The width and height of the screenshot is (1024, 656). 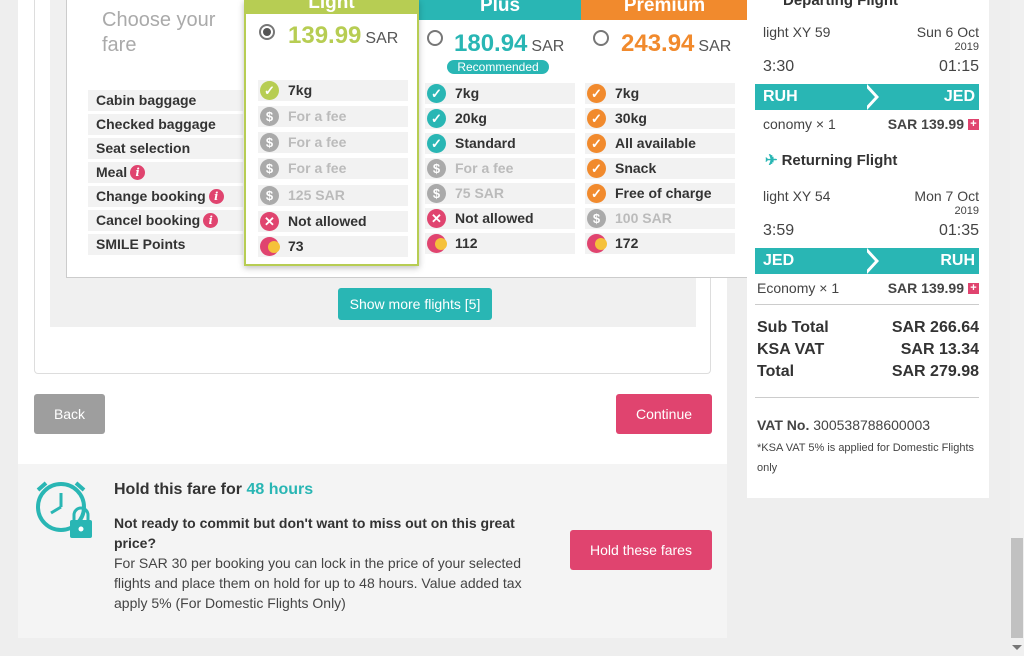 What do you see at coordinates (660, 218) in the screenshot?
I see `premium-cancel-booking: $100 SAR` at bounding box center [660, 218].